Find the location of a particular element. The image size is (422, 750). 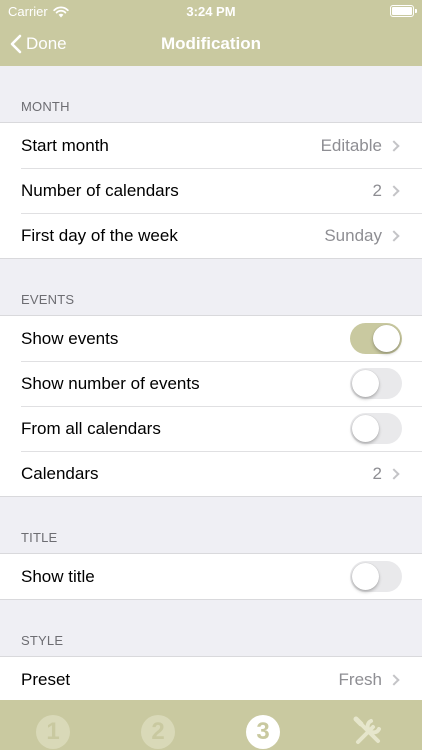

row-label: Preset is located at coordinates (46, 679).